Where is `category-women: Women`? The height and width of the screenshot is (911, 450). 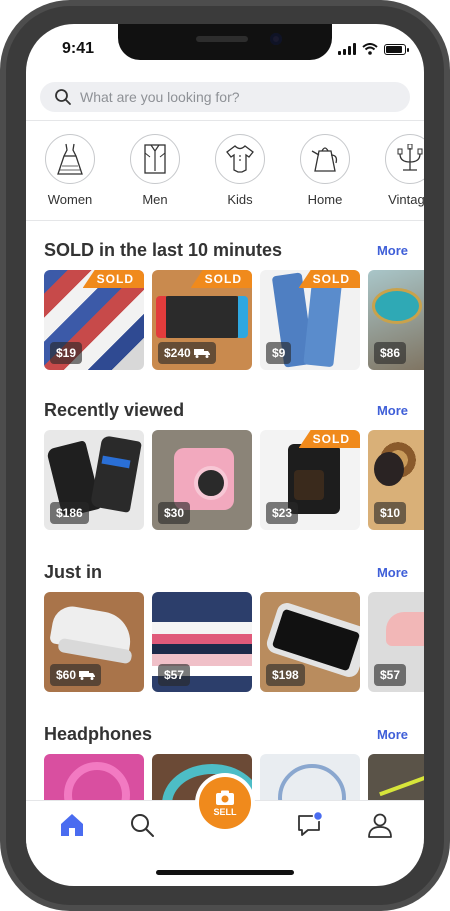
category-women: Women is located at coordinates (70, 170).